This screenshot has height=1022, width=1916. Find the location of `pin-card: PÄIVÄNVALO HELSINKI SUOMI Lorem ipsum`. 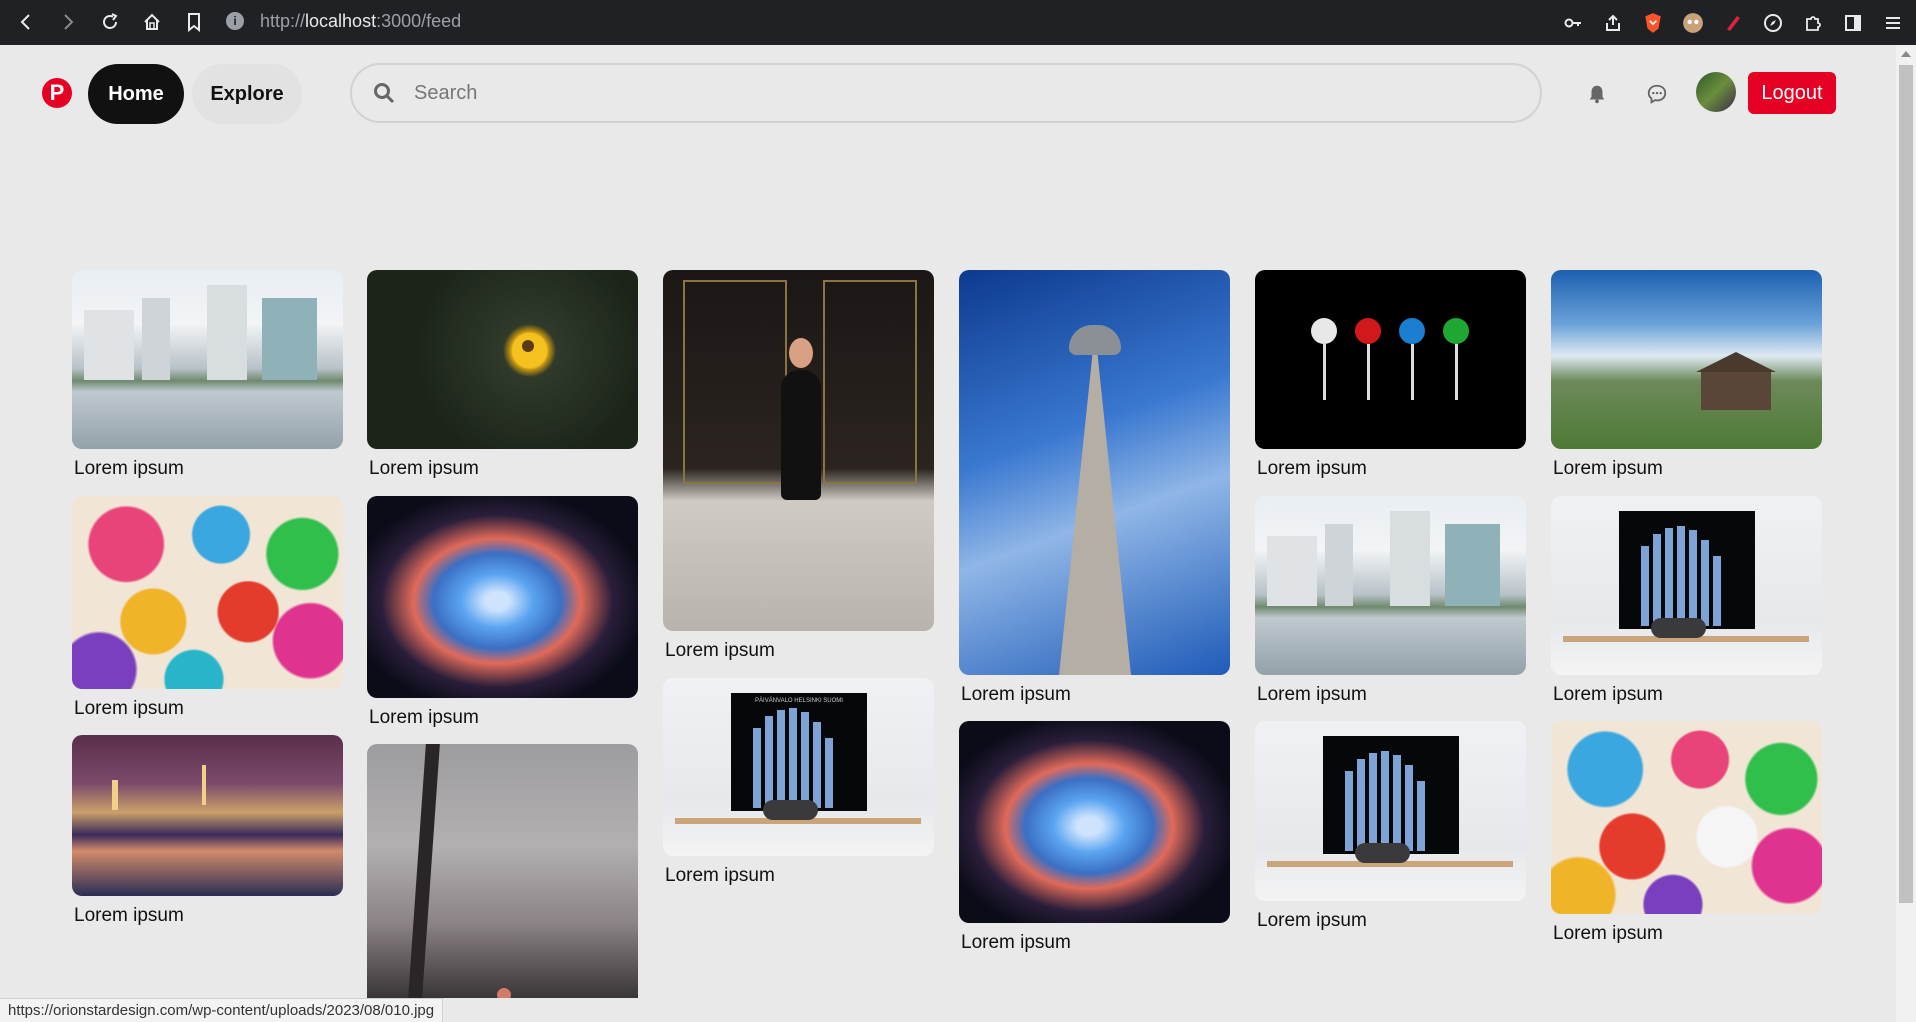

pin-card: PÄIVÄNVALO HELSINKI SUOMI Lorem ipsum is located at coordinates (798, 783).